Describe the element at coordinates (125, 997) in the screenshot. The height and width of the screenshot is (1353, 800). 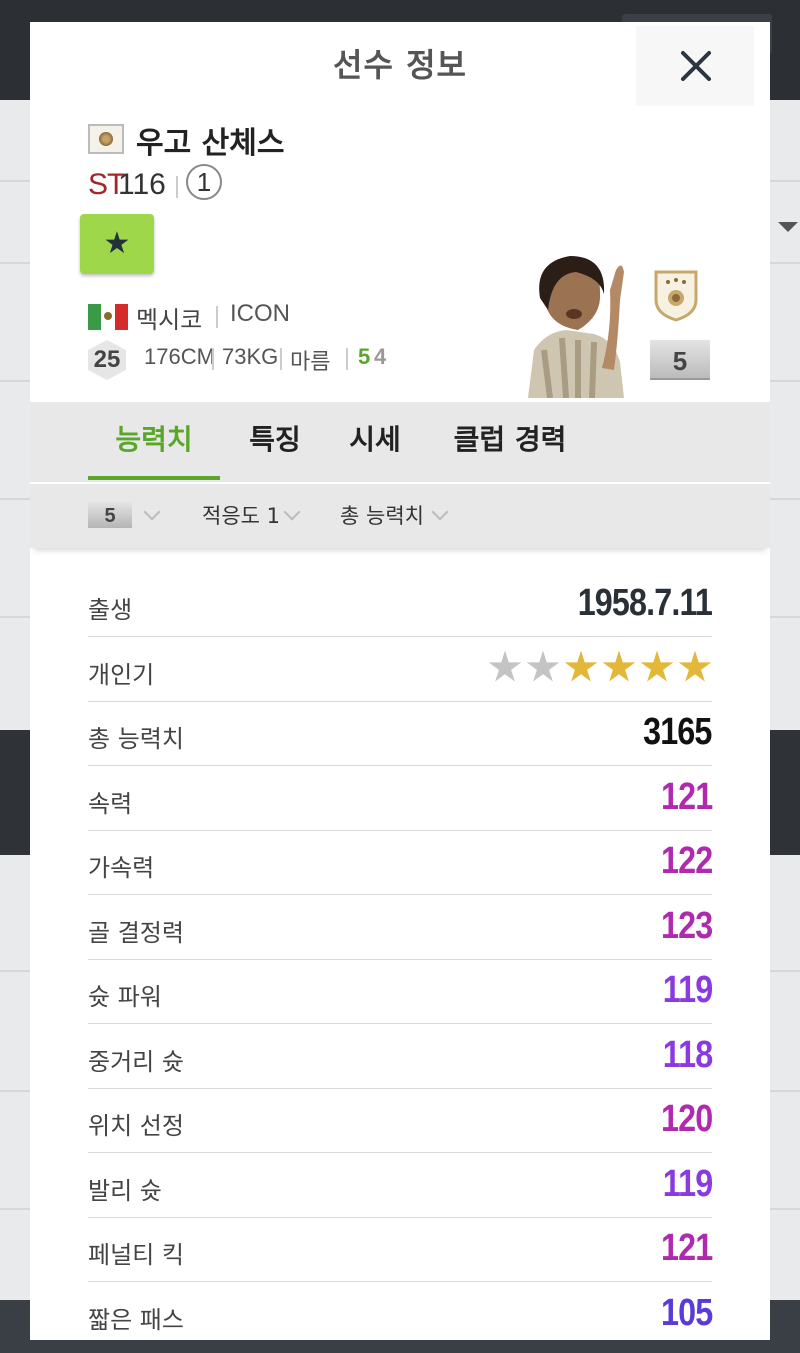
I see `stat-label: 슛 파워` at that location.